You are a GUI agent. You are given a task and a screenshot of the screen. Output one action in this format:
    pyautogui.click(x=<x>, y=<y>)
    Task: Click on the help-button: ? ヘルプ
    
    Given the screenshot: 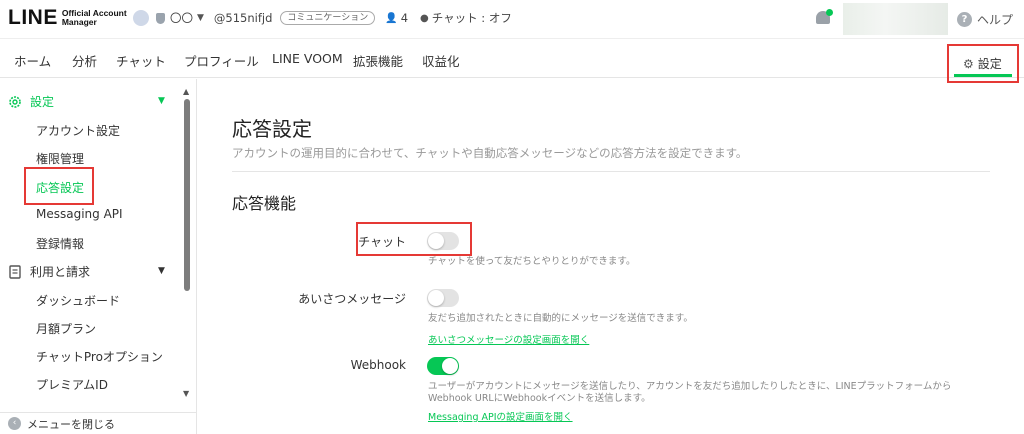 What is the action you would take?
    pyautogui.click(x=985, y=19)
    